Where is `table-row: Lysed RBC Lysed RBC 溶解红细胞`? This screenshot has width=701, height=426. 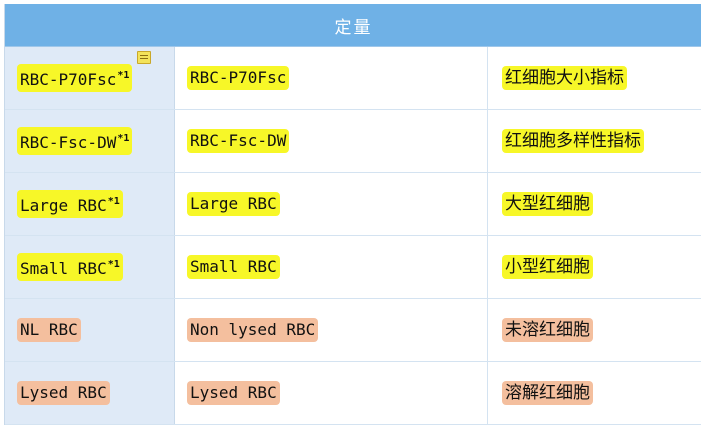 table-row: Lysed RBC Lysed RBC 溶解红细胞 is located at coordinates (353, 393).